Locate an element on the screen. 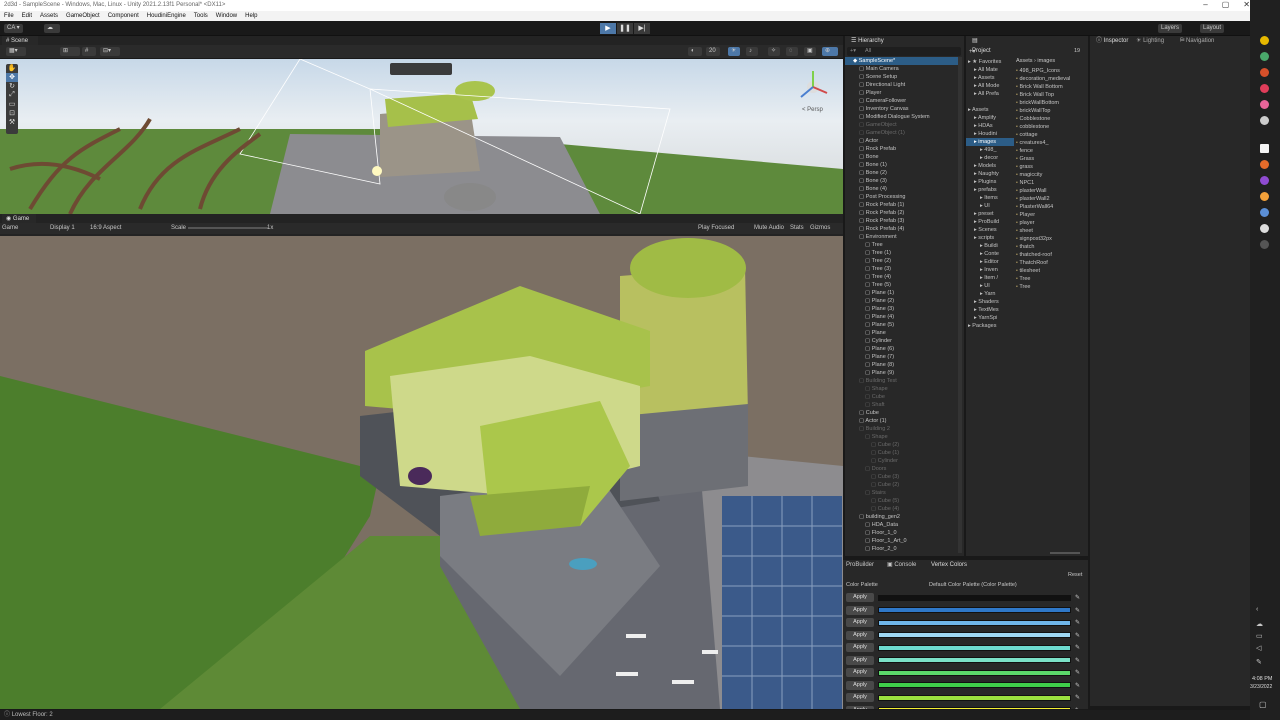 The image size is (1280, 720). project-folder: ▸ UI is located at coordinates (990, 286).